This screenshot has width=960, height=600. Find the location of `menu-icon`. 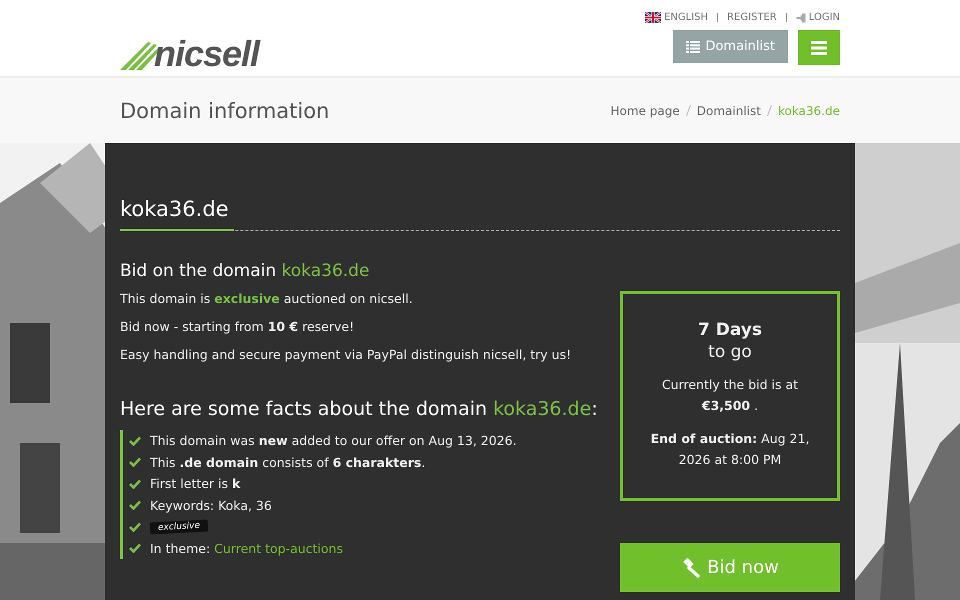

menu-icon is located at coordinates (819, 47).